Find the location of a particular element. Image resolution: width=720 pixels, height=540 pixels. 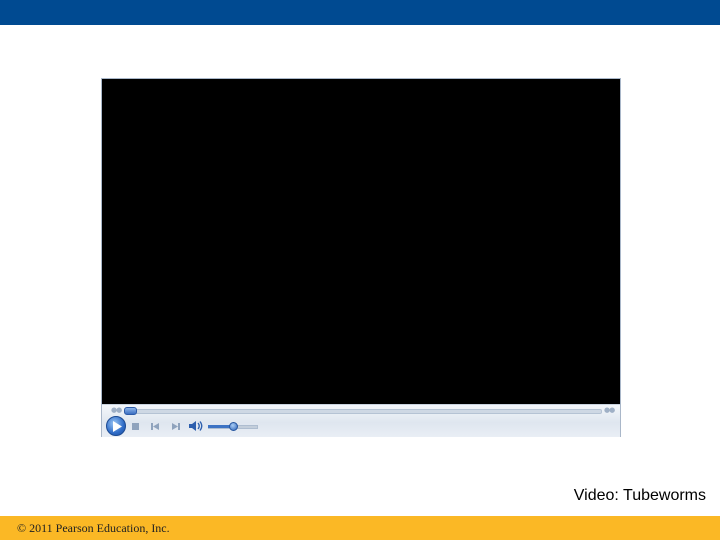

stop-button is located at coordinates (136, 426).